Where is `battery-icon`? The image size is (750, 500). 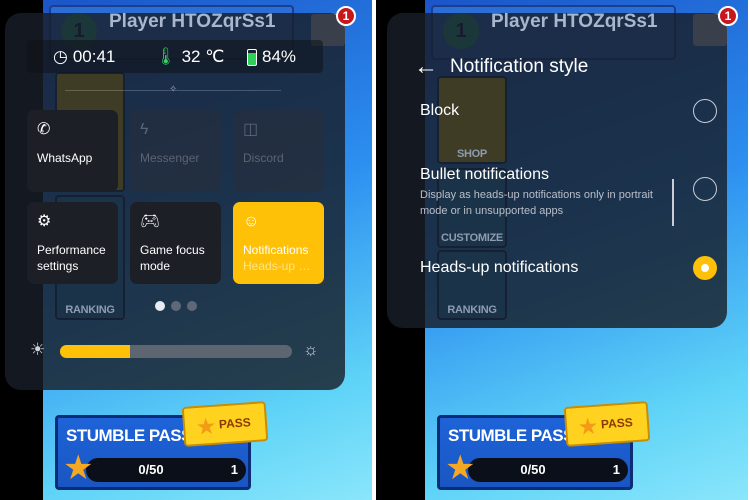 battery-icon is located at coordinates (252, 57).